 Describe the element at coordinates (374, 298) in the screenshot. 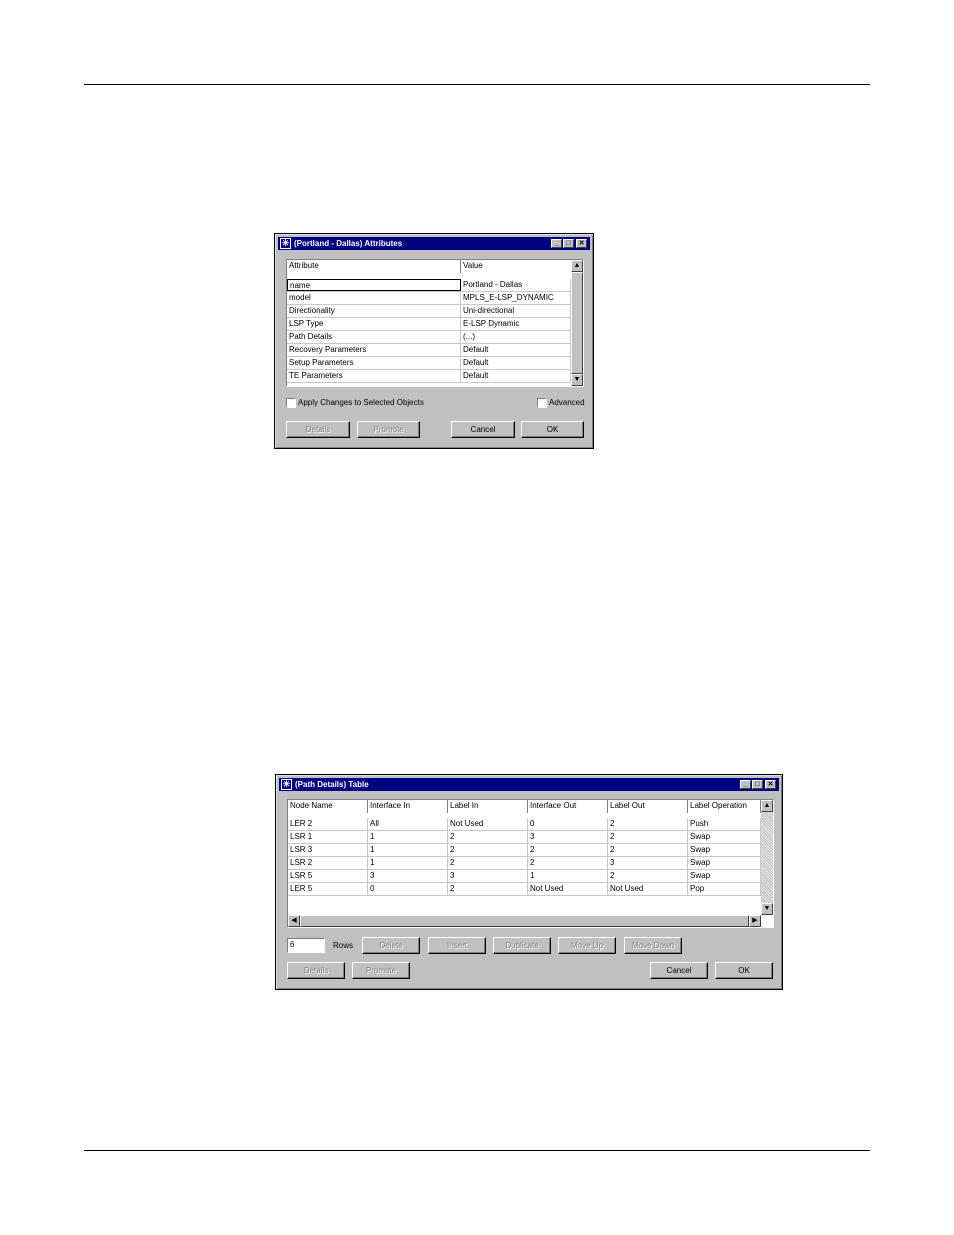

I see `attribute-name-cell: model` at that location.